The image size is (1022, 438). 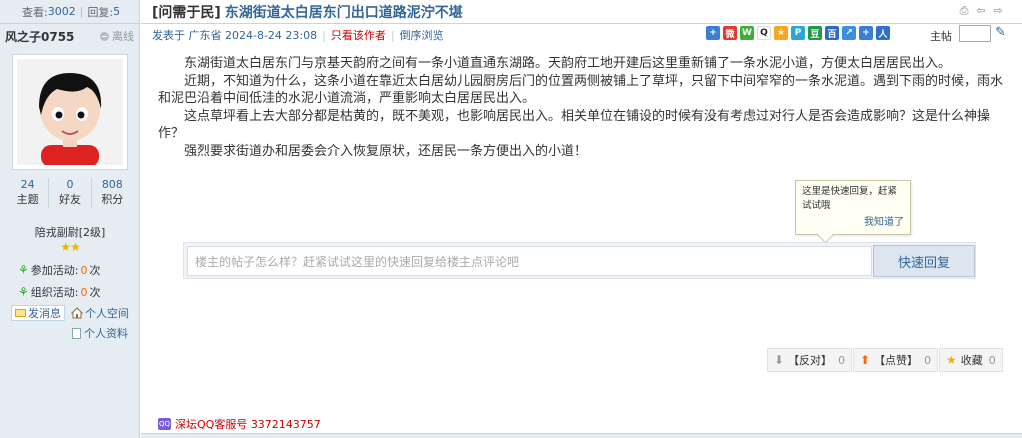 I want to click on weibo-icon: 微, so click(x=730, y=33).